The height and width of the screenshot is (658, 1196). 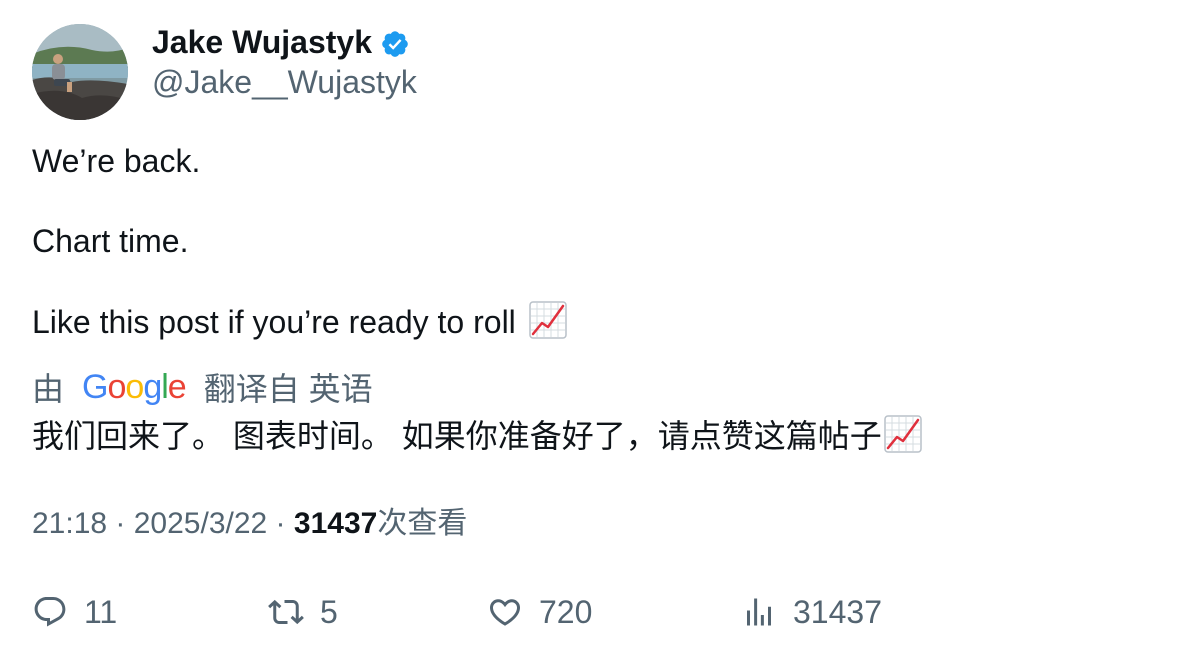 I want to click on views-count-action: 31437, so click(x=837, y=611).